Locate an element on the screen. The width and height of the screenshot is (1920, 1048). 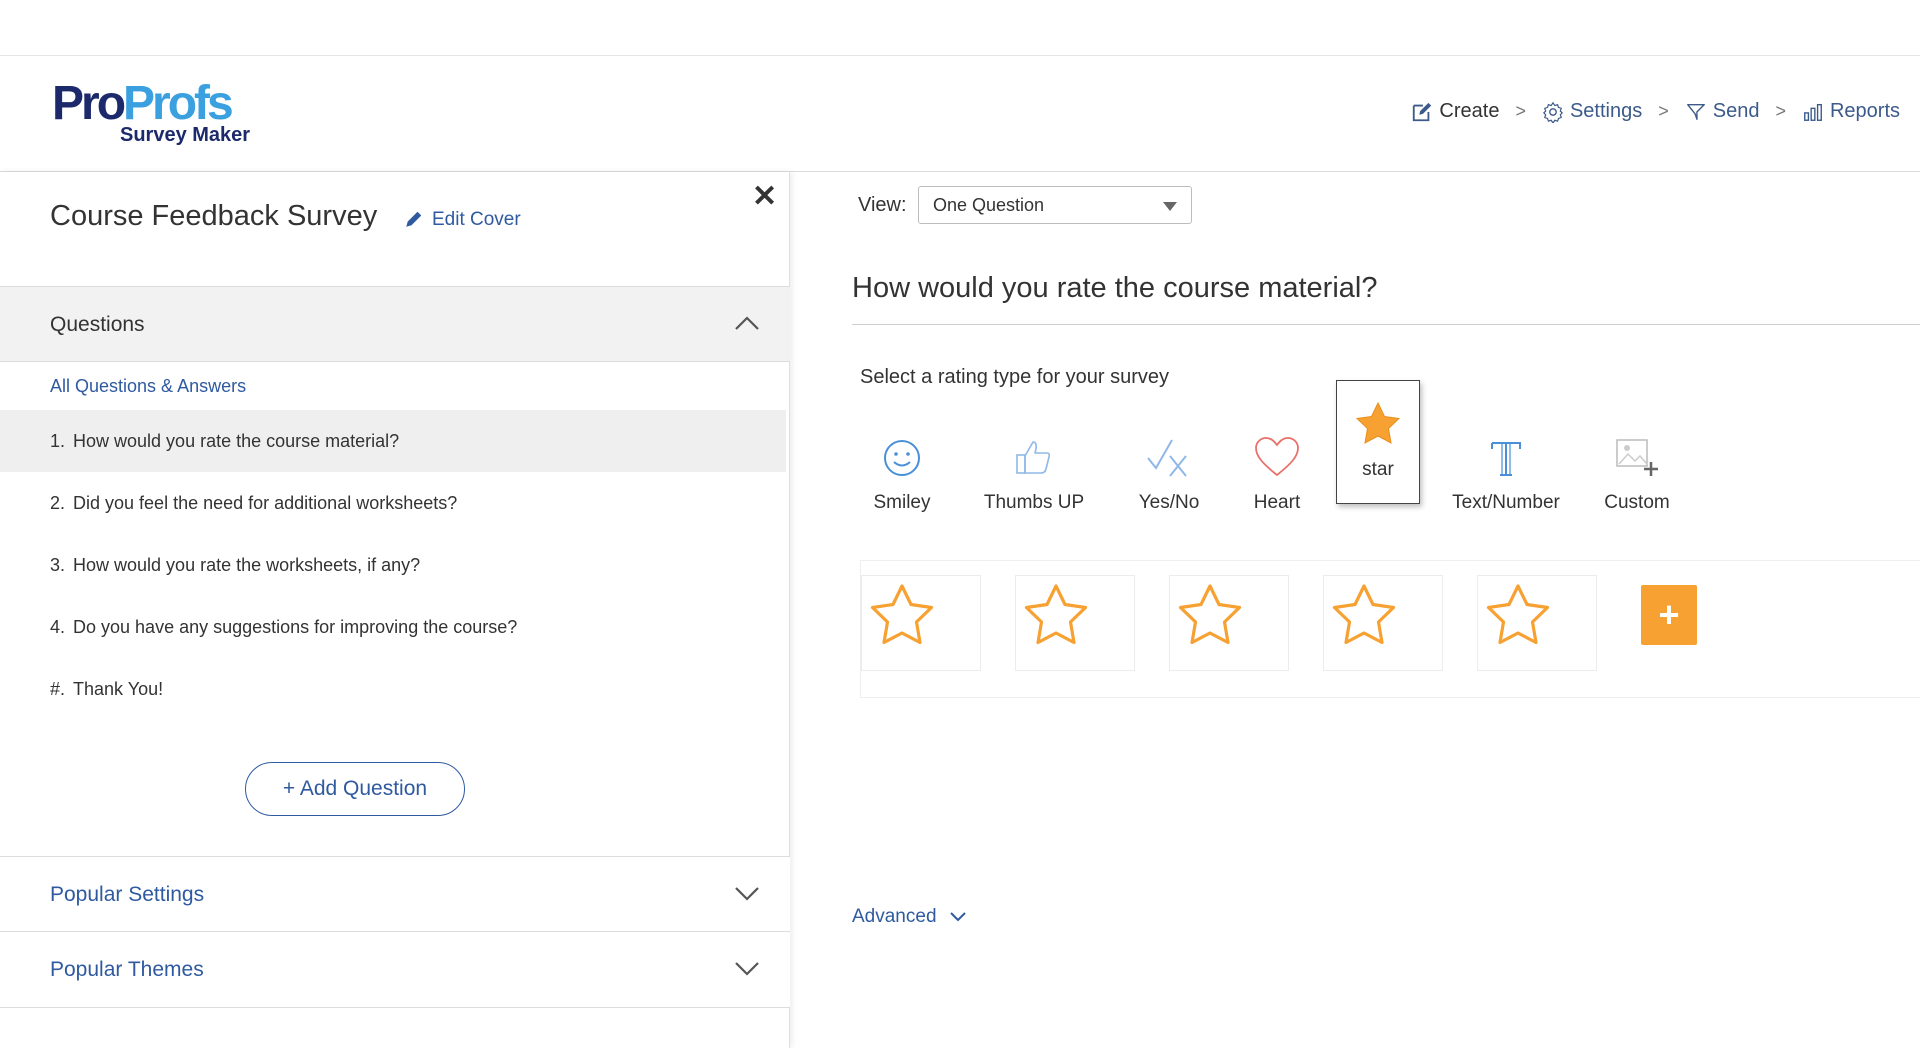
rating-type-label: Yes/No is located at coordinates (1169, 502).